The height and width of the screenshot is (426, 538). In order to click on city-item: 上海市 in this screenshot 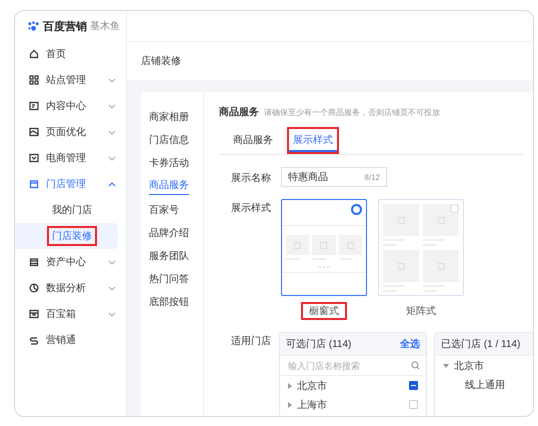, I will do `click(350, 405)`.